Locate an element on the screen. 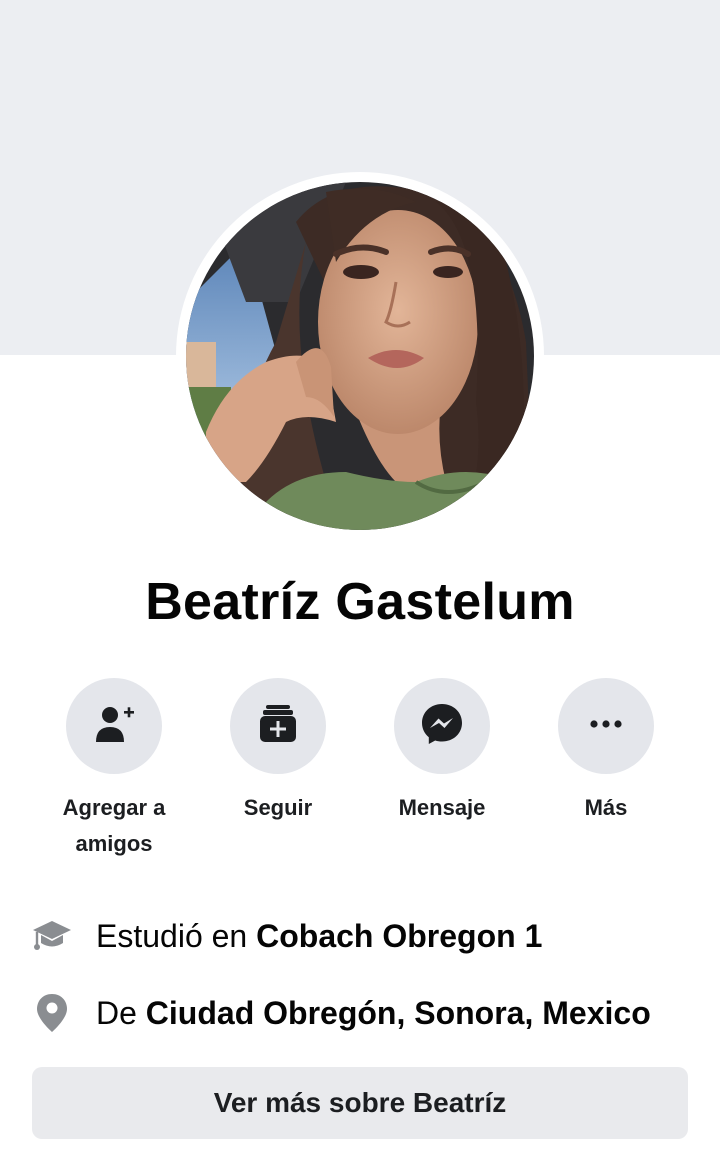 This screenshot has height=1149, width=720. messenger-icon is located at coordinates (442, 726).